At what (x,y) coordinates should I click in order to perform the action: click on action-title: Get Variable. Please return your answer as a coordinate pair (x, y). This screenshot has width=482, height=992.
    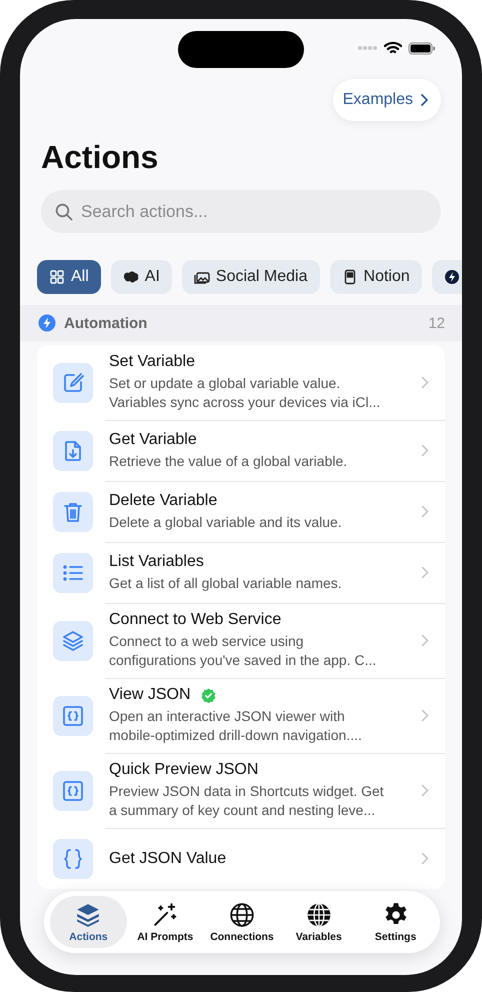
    Looking at the image, I should click on (153, 439).